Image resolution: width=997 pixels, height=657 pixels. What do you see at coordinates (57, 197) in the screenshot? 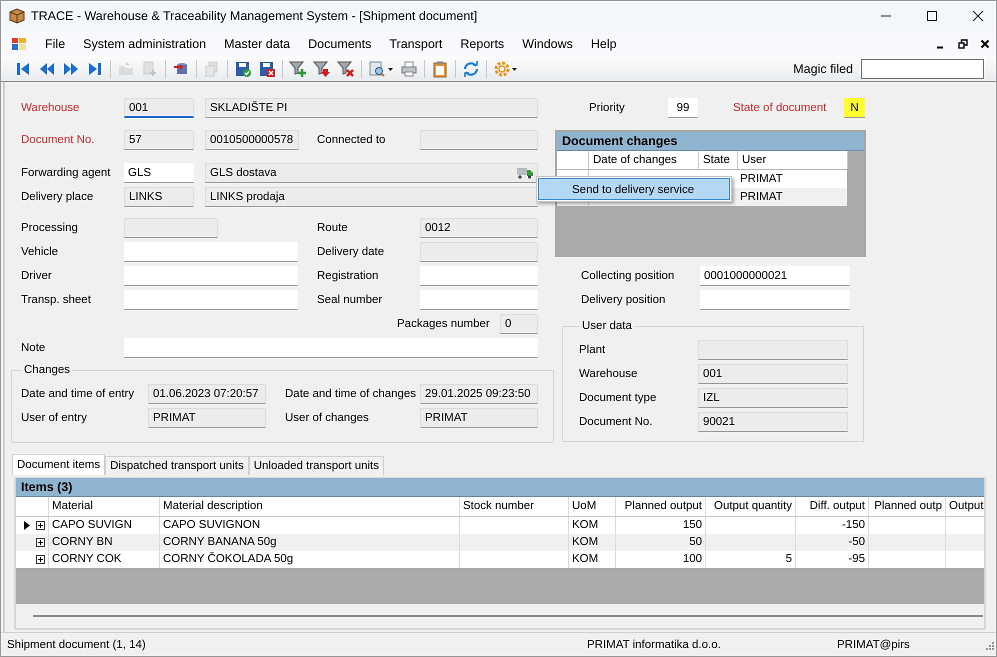
I see `field-label: Delivery place` at bounding box center [57, 197].